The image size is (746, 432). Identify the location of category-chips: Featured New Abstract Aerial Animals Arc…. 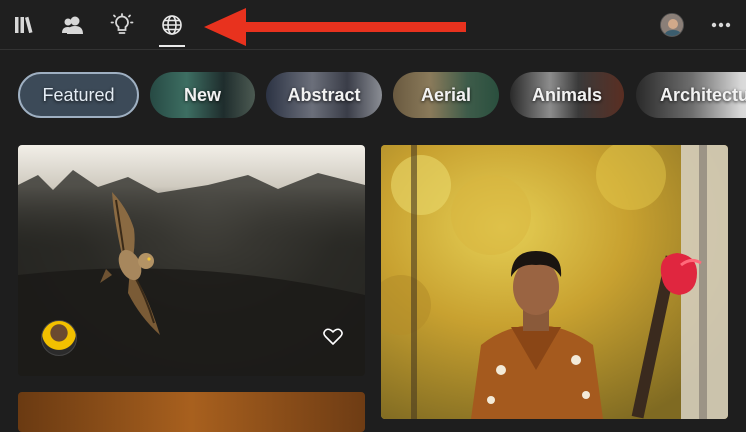
(373, 95).